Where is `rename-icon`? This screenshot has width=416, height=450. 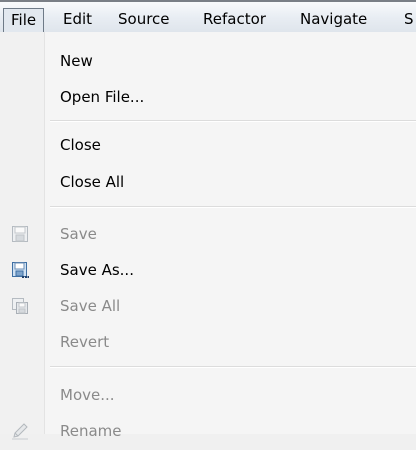
rename-icon is located at coordinates (20, 431).